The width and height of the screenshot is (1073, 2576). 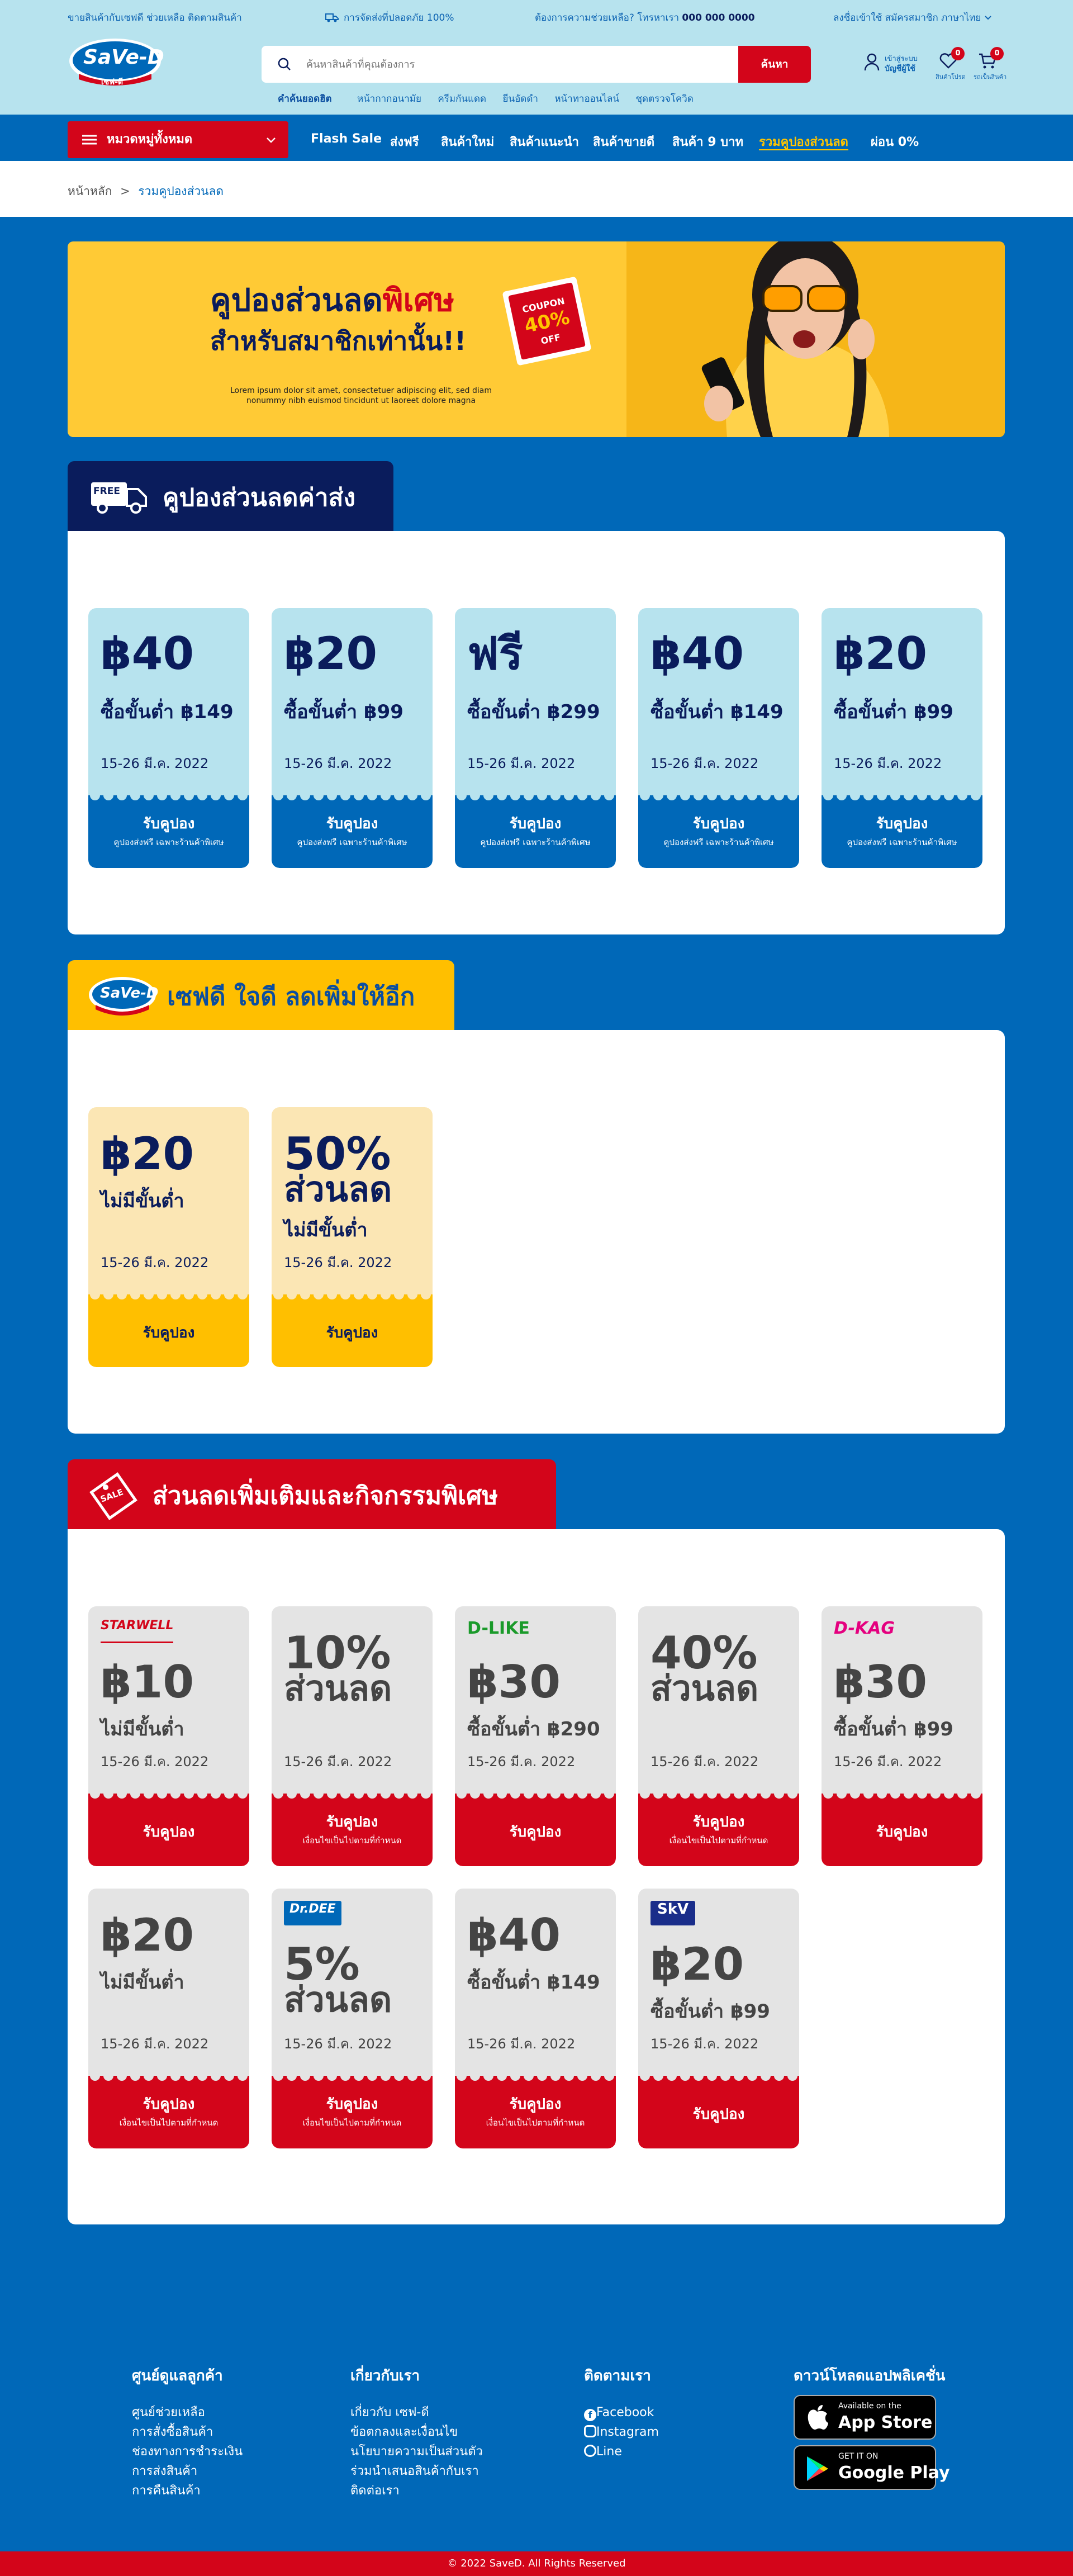 What do you see at coordinates (418, 300) in the screenshot?
I see `banner-title-accent: พิเศษ` at bounding box center [418, 300].